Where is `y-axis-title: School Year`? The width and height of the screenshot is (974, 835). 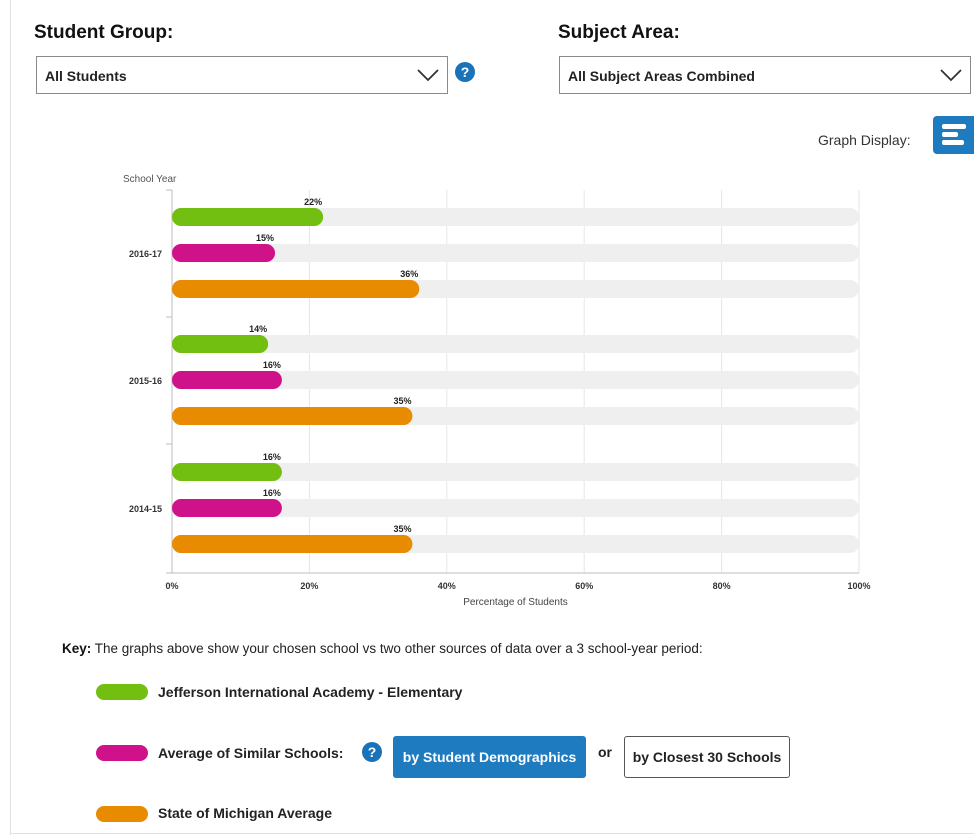 y-axis-title: School Year is located at coordinates (150, 179).